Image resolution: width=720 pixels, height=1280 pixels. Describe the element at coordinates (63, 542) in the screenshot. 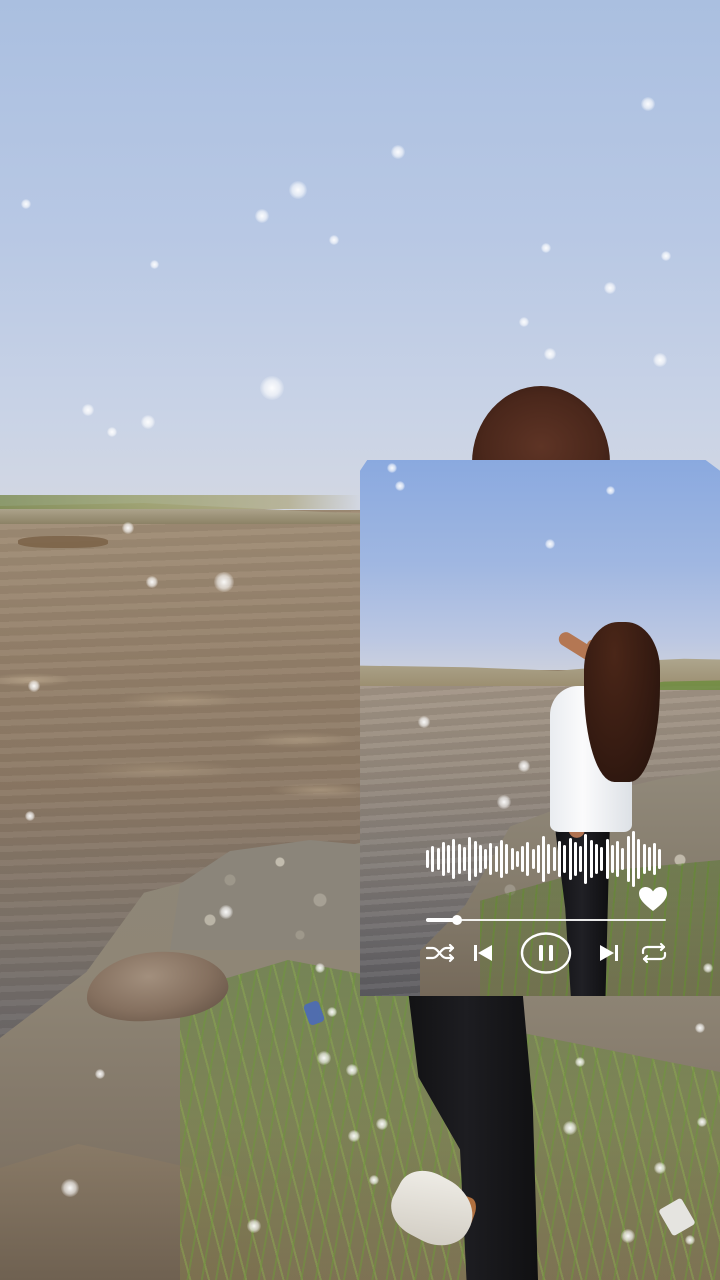

I see `driftwood` at that location.